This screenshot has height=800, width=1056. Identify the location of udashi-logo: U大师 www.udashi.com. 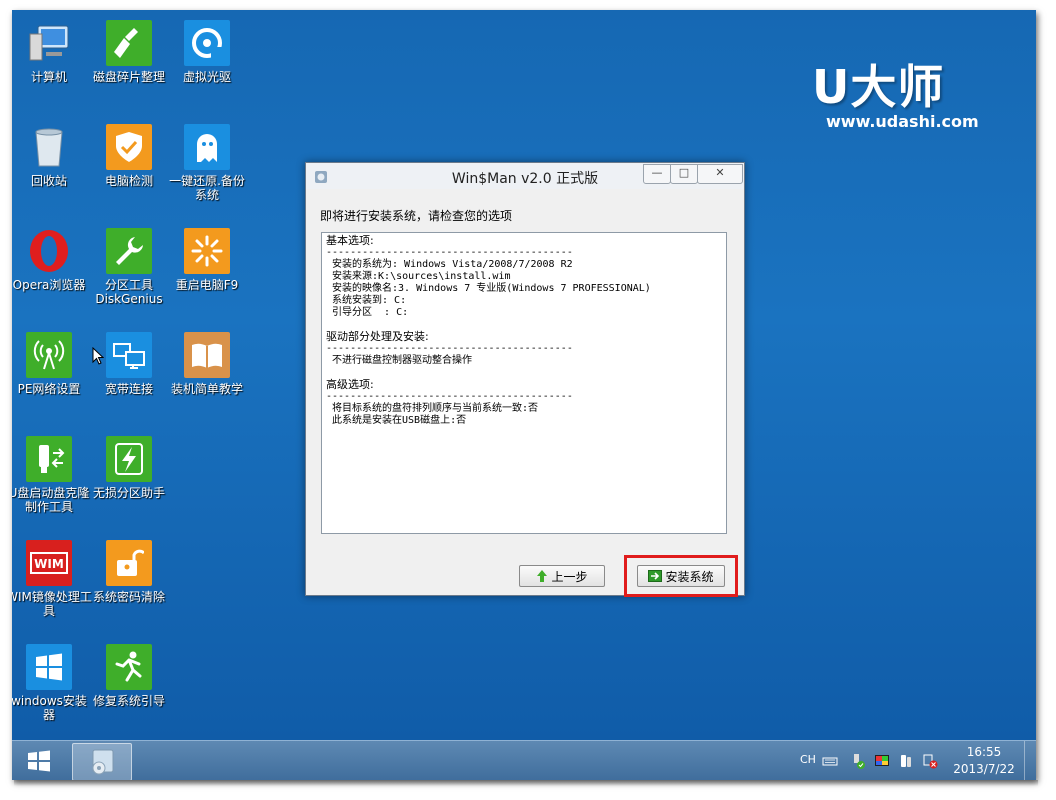
(907, 96).